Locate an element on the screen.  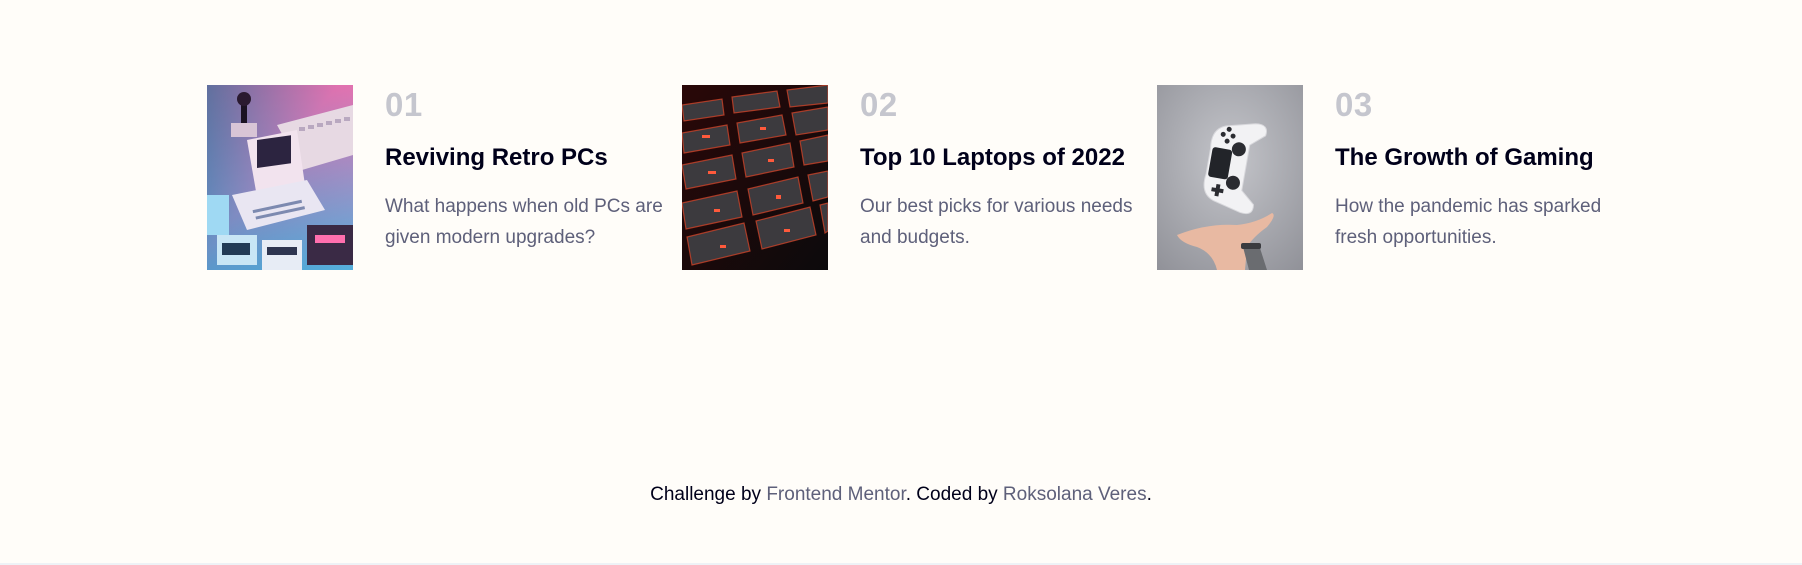
article-number: 03 is located at coordinates (1354, 104).